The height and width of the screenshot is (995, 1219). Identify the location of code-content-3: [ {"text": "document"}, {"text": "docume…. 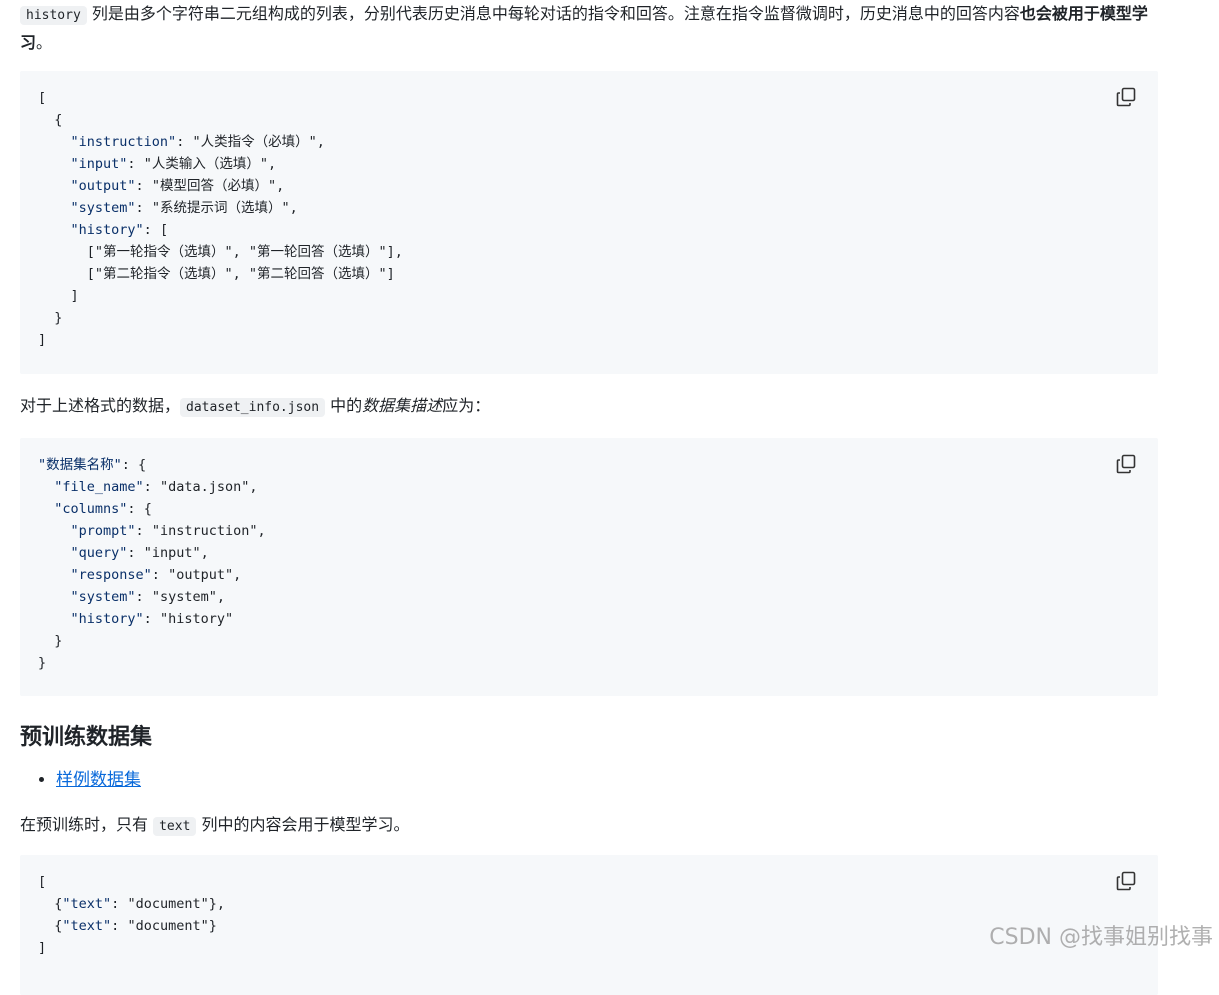
(589, 915).